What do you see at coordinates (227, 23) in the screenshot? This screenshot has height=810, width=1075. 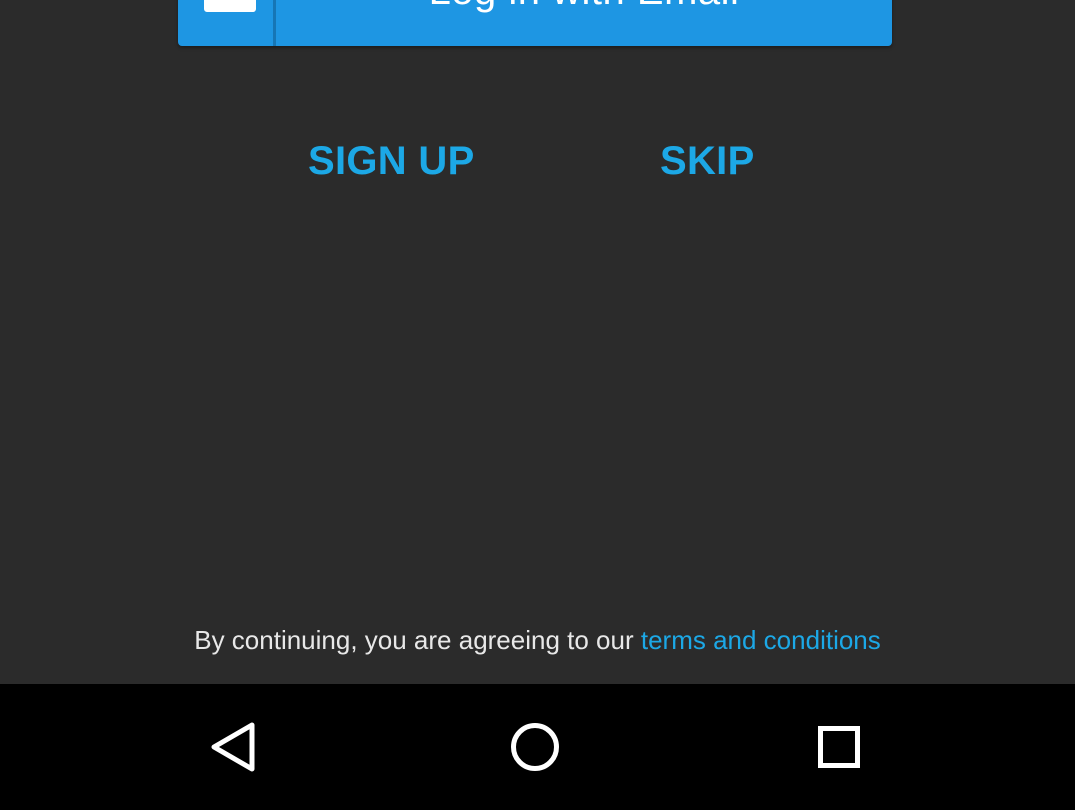 I see `email-icon-box` at bounding box center [227, 23].